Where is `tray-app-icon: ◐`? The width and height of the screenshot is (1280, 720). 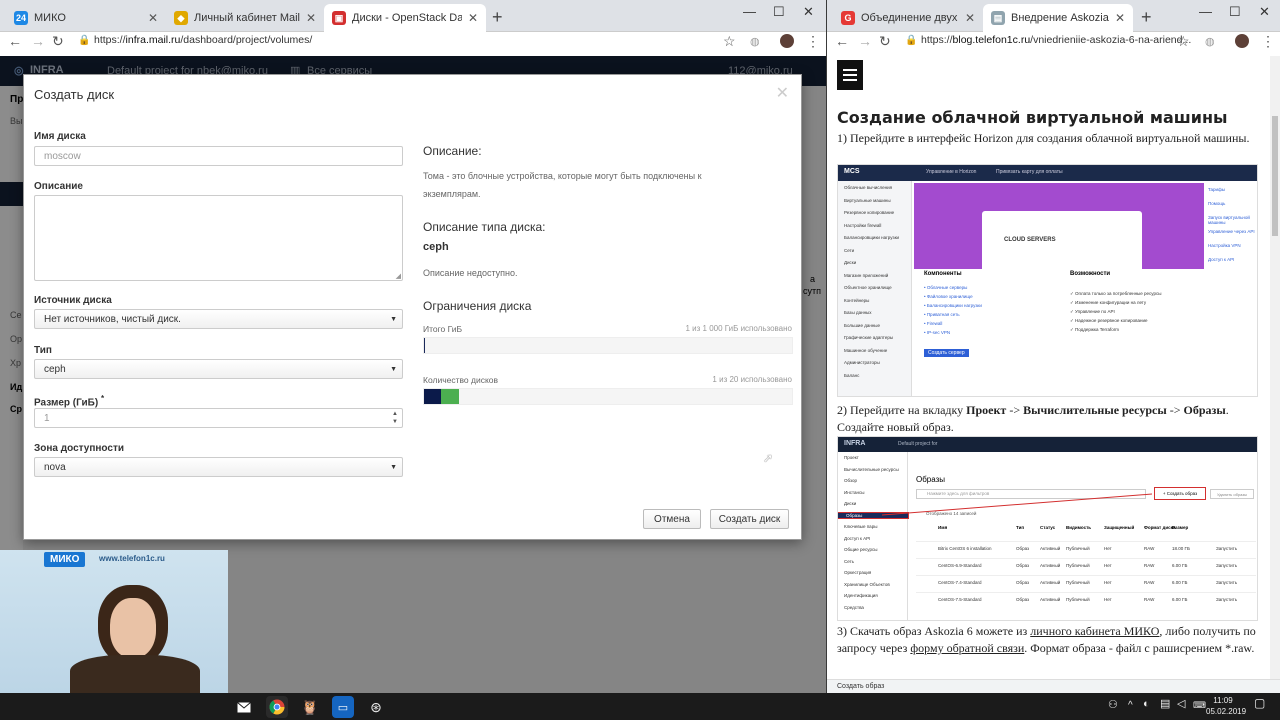 tray-app-icon: ◐ is located at coordinates (1146, 704).